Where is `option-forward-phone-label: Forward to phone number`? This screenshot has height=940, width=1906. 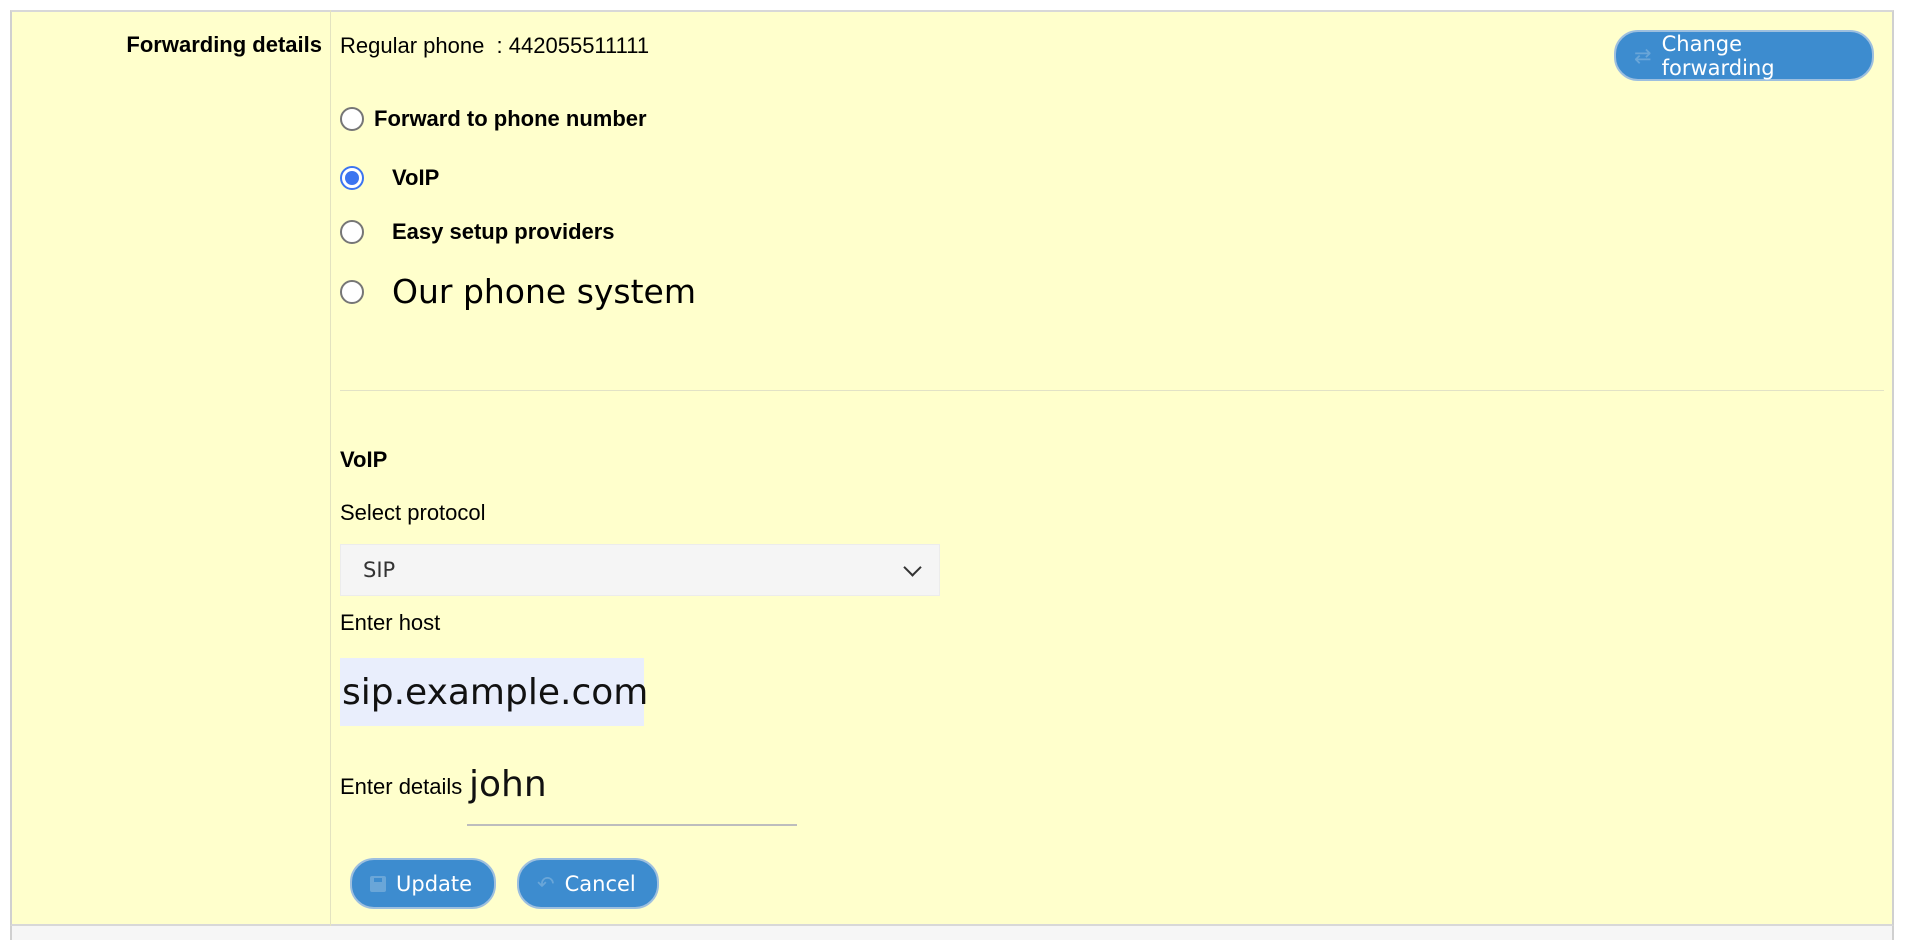
option-forward-phone-label: Forward to phone number is located at coordinates (510, 118).